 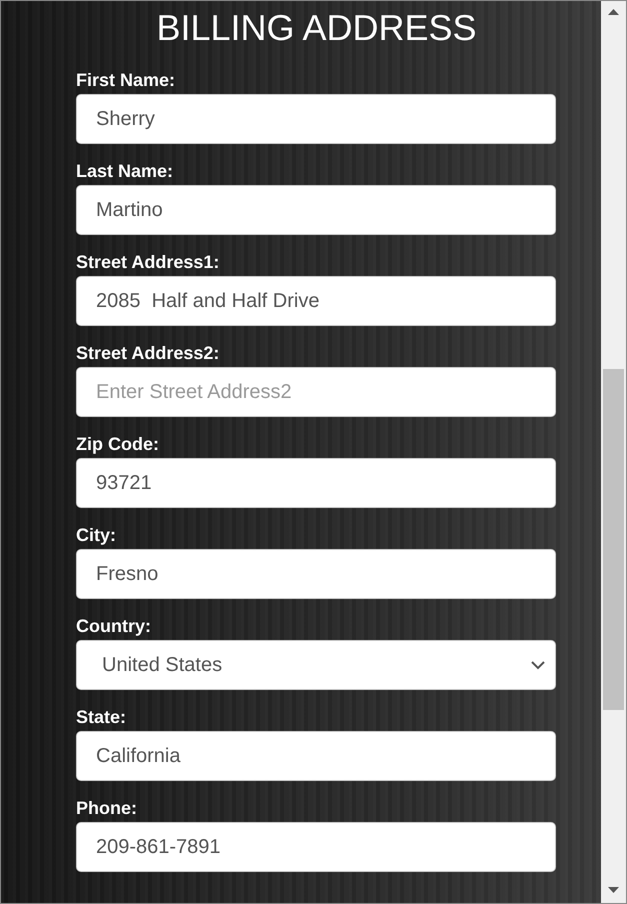 What do you see at coordinates (125, 171) in the screenshot?
I see `field-label: Last Name:` at bounding box center [125, 171].